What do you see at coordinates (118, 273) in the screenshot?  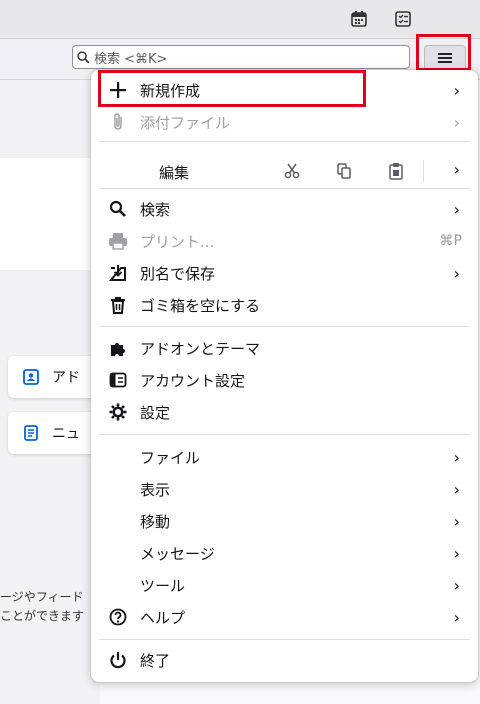 I see `save-icon` at bounding box center [118, 273].